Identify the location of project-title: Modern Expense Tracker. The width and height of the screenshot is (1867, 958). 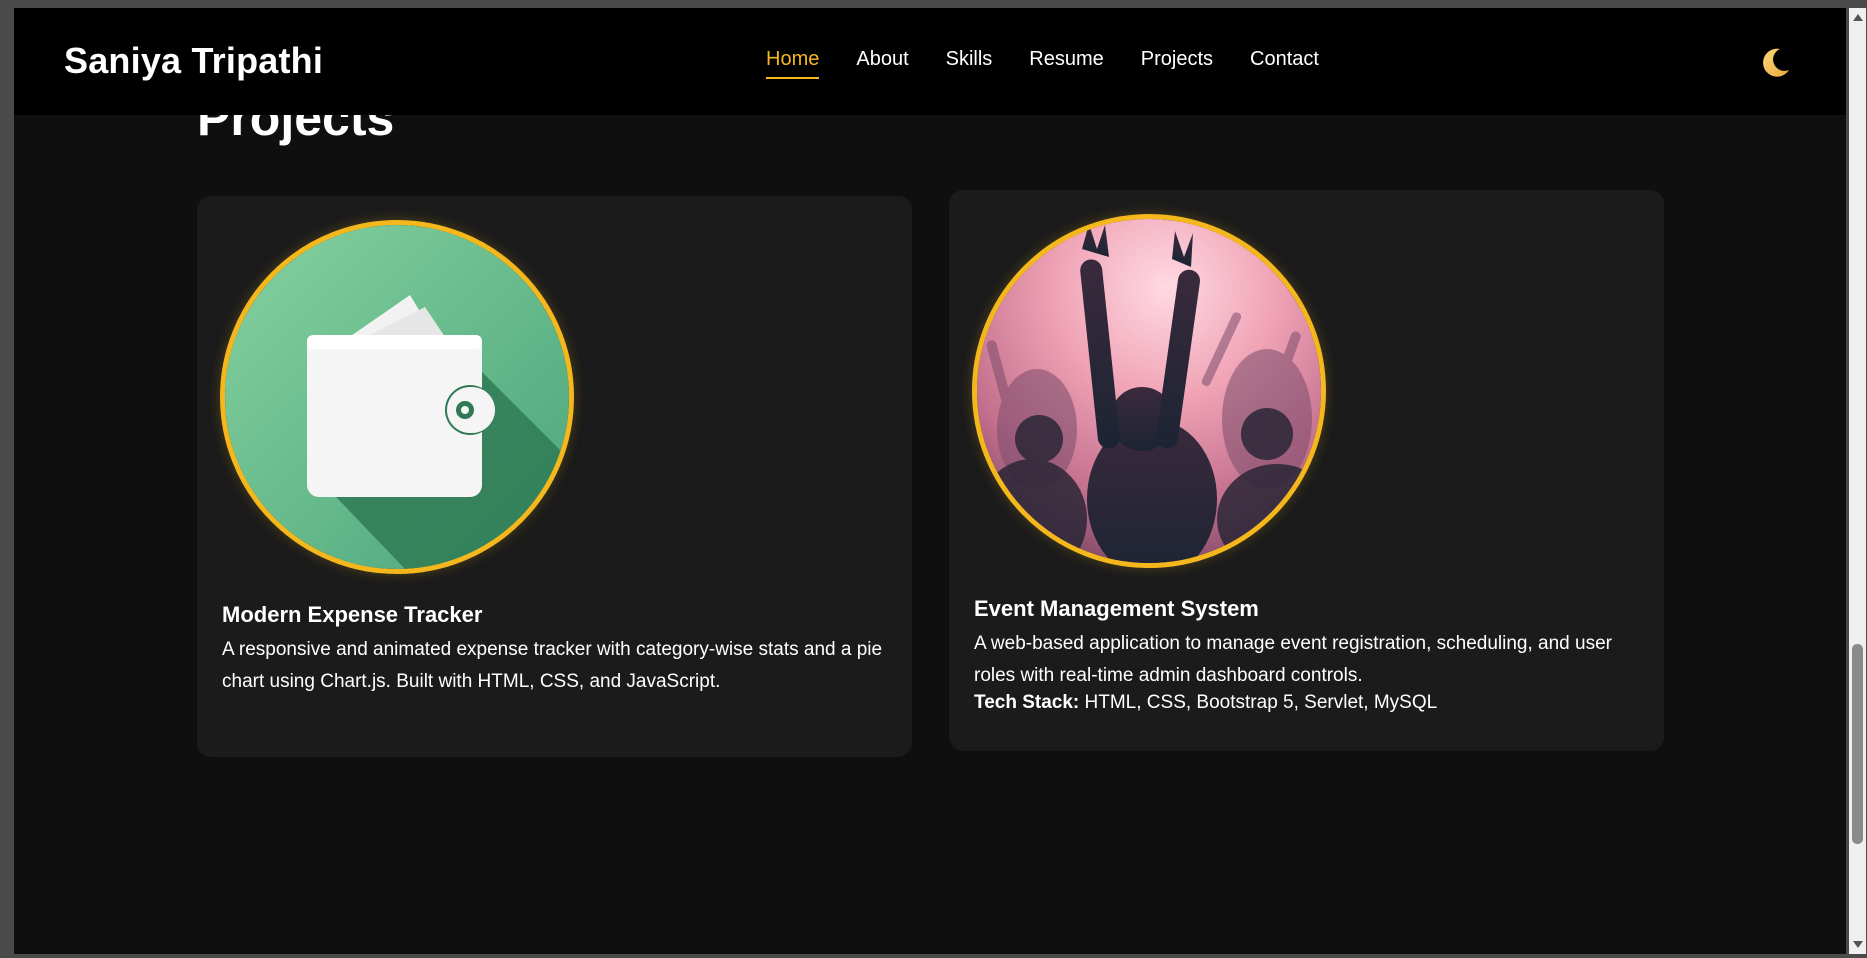
(352, 614).